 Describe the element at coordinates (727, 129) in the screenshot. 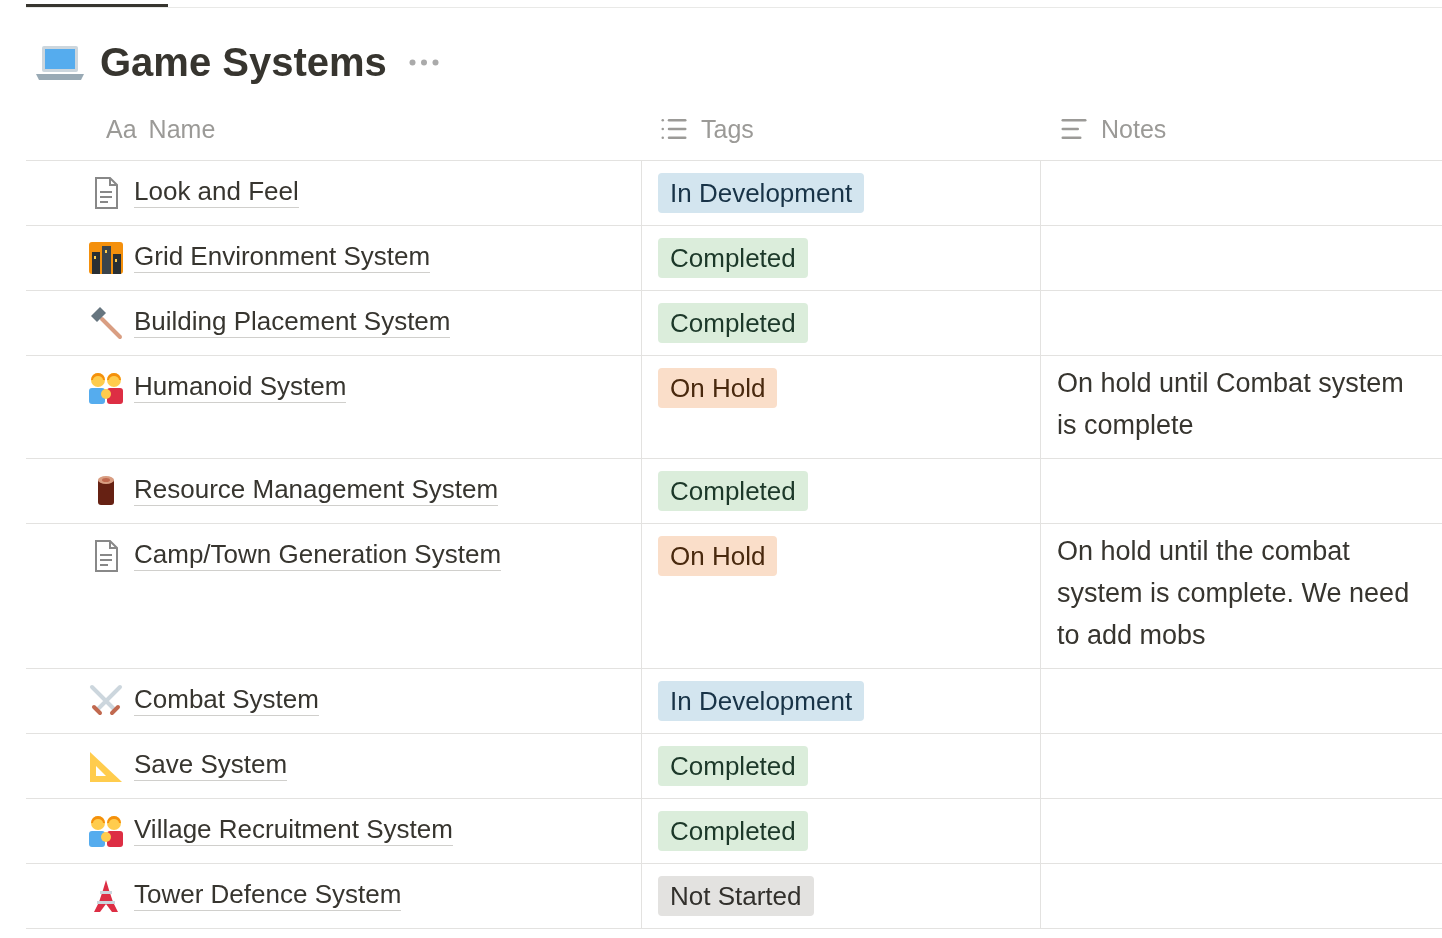

I see `column-header: Tags` at that location.